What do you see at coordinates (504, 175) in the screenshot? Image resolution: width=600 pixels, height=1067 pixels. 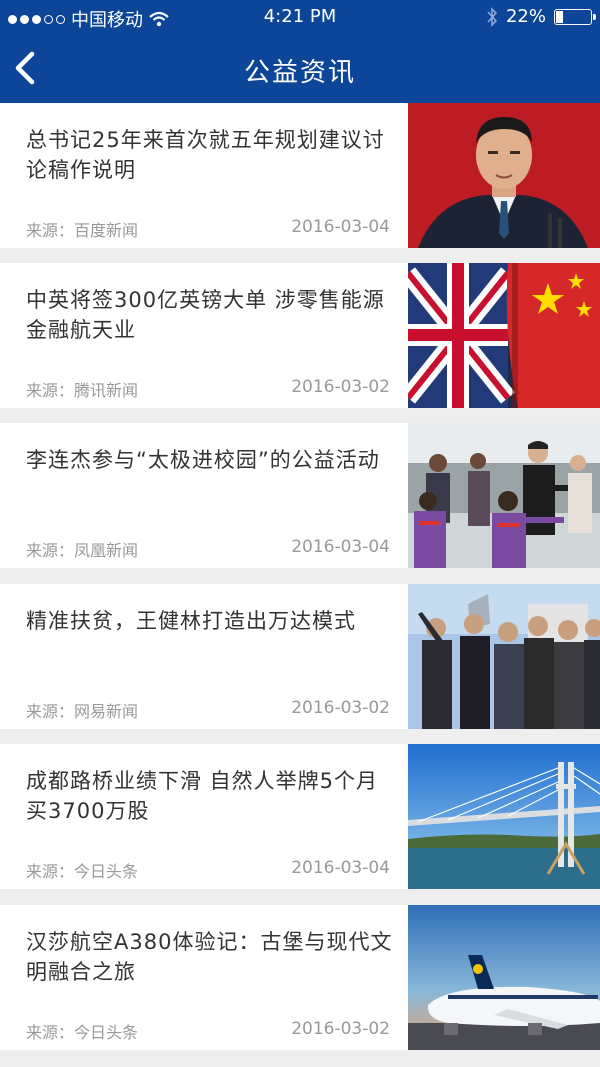 I see `news-thumbnail-portrait` at bounding box center [504, 175].